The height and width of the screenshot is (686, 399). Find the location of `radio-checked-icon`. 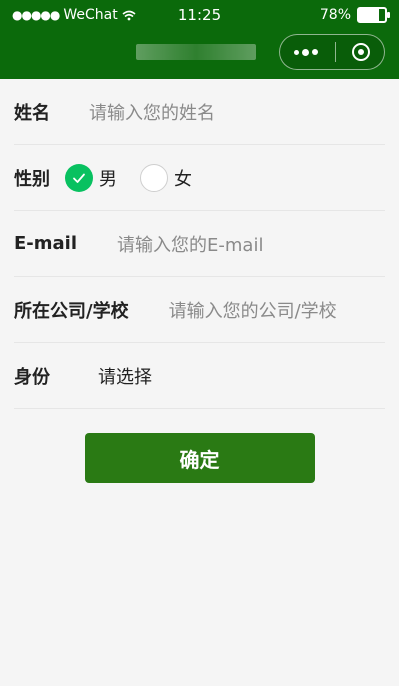

radio-checked-icon is located at coordinates (79, 177).